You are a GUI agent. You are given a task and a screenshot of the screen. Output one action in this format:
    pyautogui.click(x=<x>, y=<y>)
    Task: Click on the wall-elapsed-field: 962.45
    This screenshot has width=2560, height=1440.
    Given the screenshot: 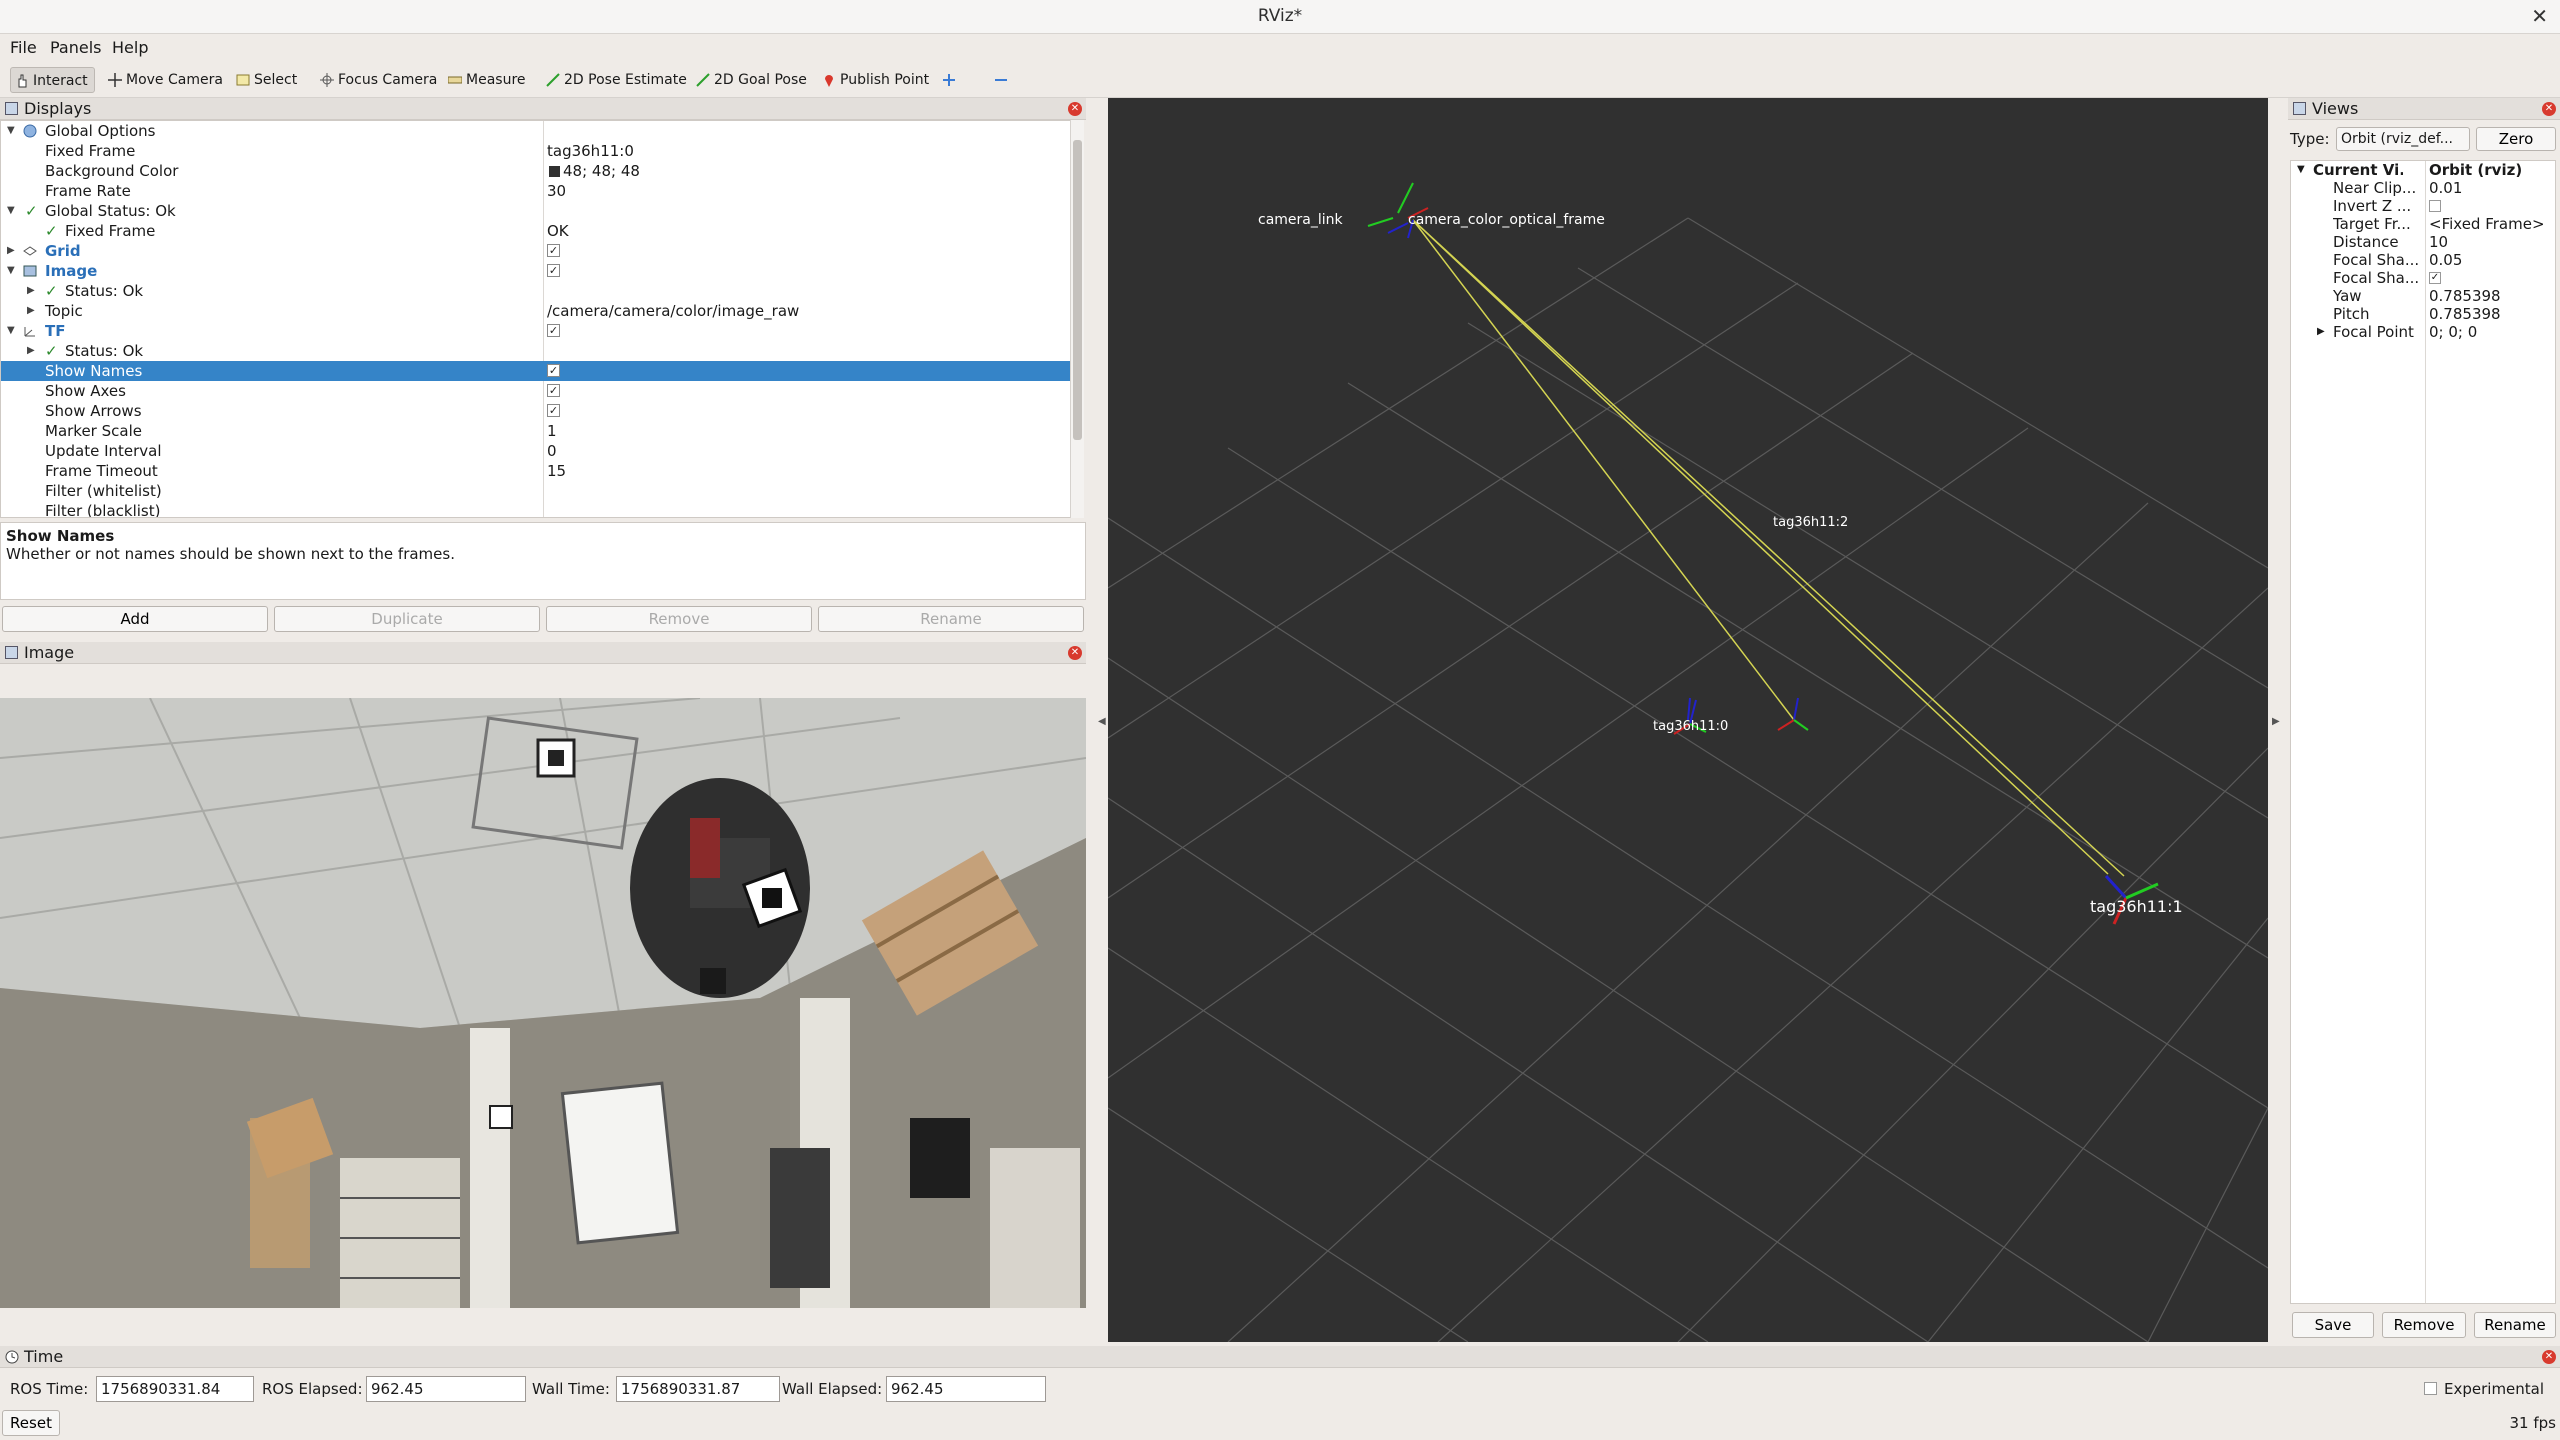 What is the action you would take?
    pyautogui.click(x=966, y=1389)
    